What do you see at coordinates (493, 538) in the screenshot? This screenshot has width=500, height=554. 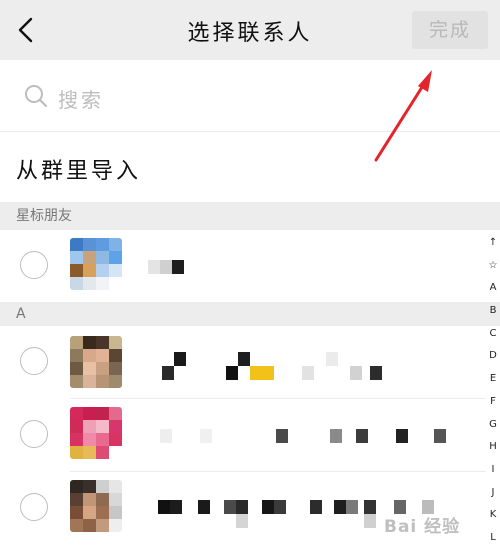 I see `index-item: L` at bounding box center [493, 538].